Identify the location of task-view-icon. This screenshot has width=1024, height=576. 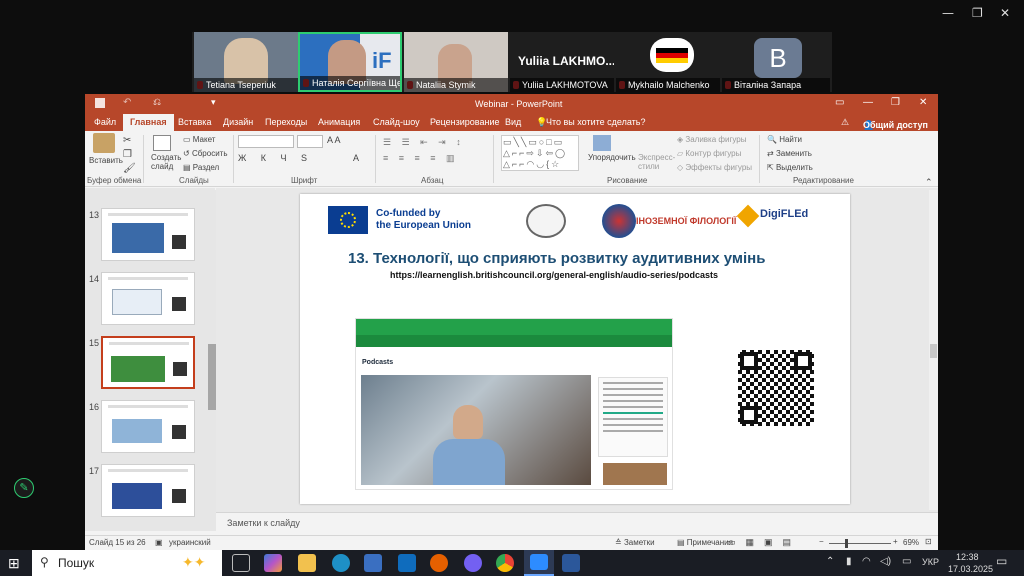
(241, 563).